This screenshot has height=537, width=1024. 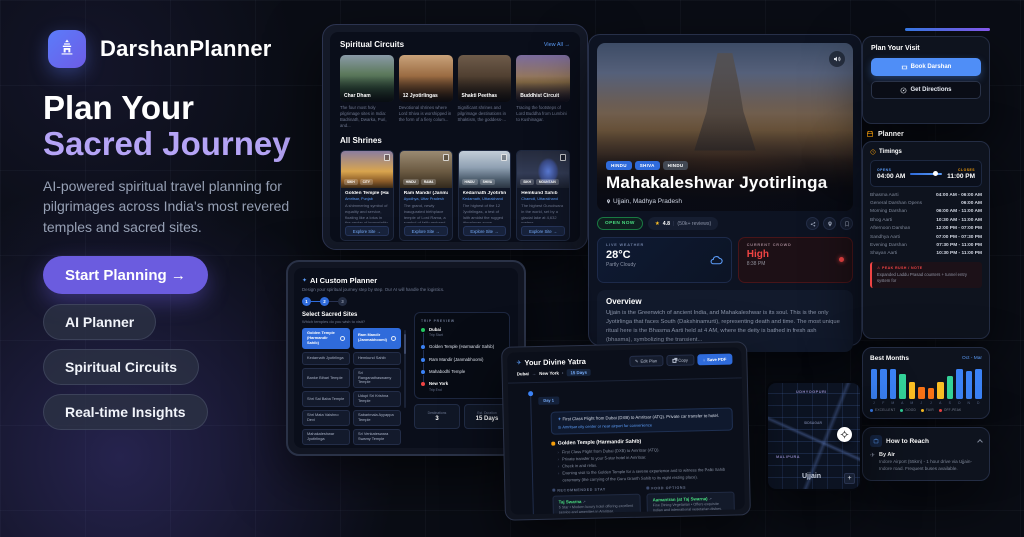 I want to click on note-label: ⚠ PEAK RUSH / NOTE, so click(x=900, y=268).